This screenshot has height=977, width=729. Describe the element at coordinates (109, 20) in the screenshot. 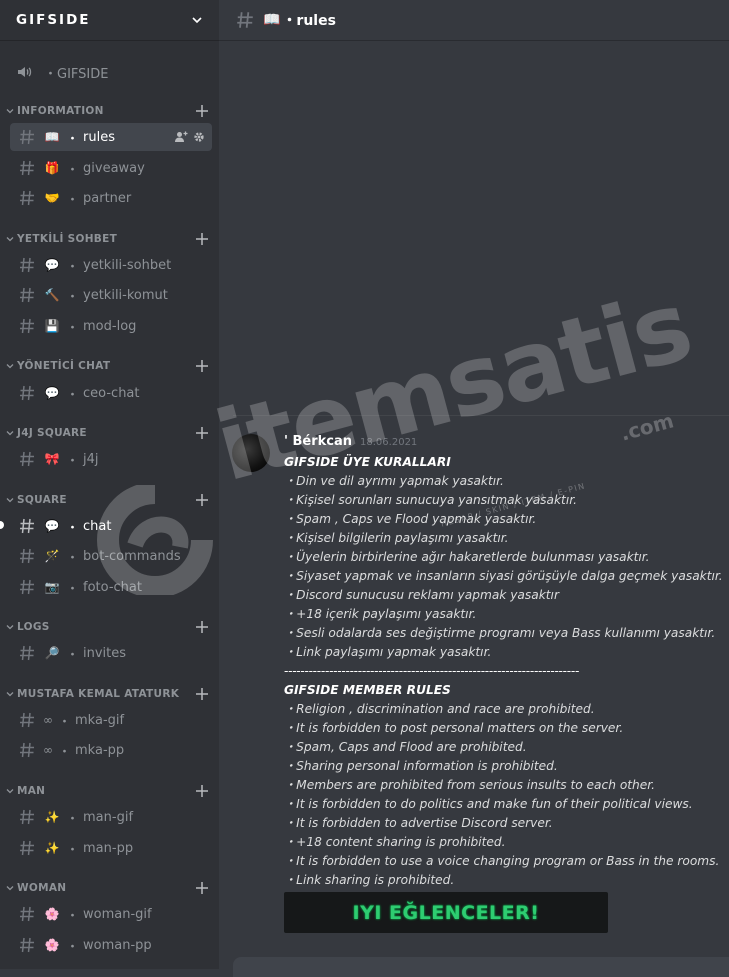

I see `server-header: GIFSIDE` at that location.